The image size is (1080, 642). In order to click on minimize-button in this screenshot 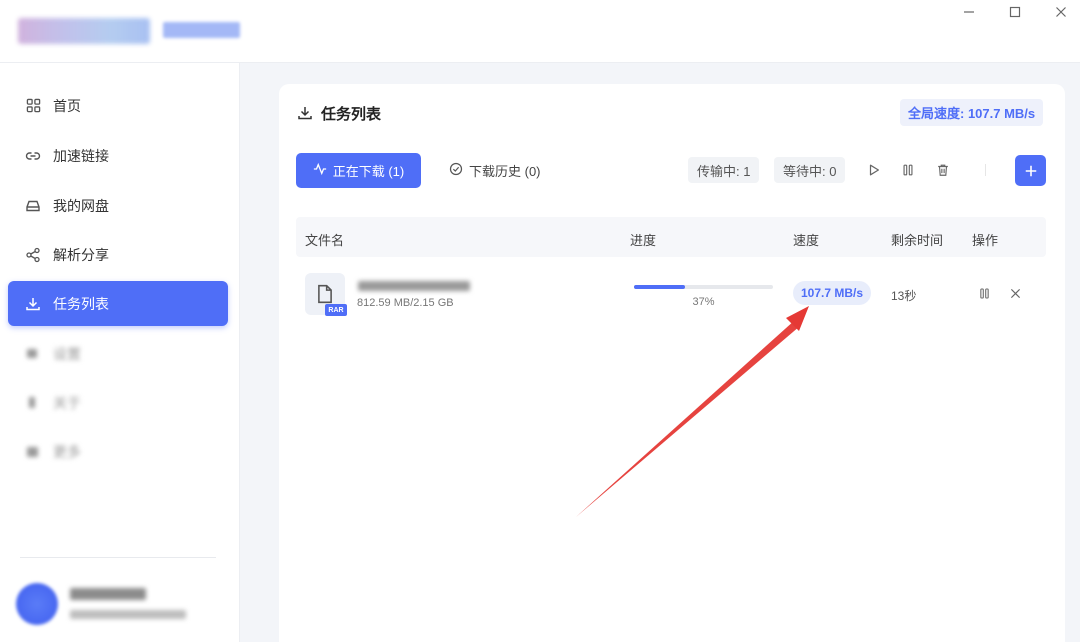, I will do `click(969, 12)`.